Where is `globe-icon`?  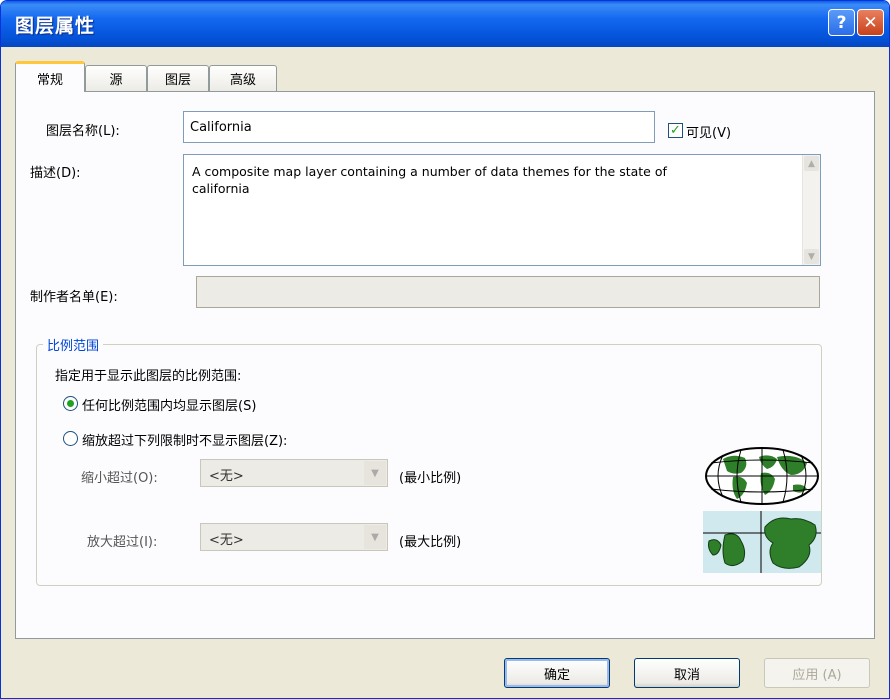
globe-icon is located at coordinates (762, 476).